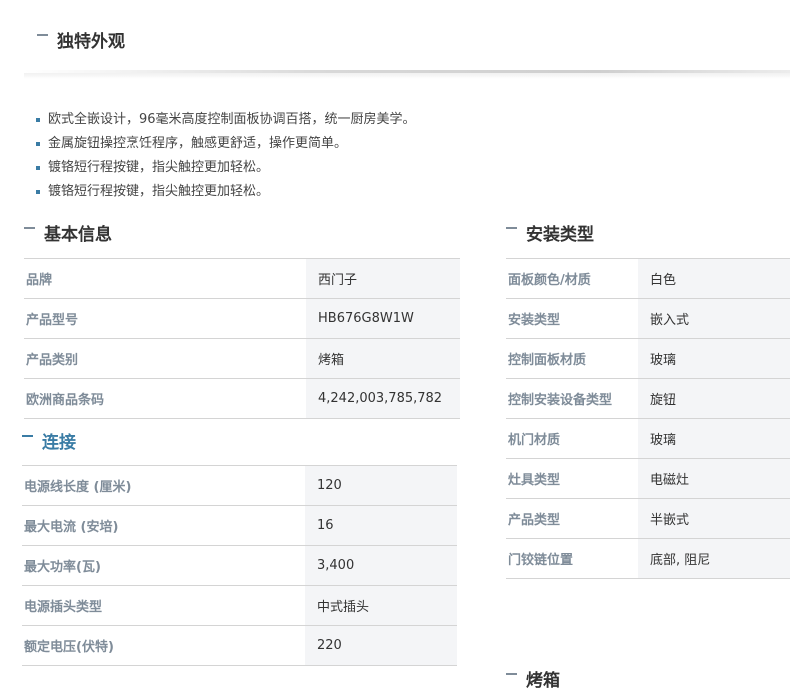 This screenshot has width=790, height=692. I want to click on table-row: 最大电流 (安培) 16, so click(239, 525).